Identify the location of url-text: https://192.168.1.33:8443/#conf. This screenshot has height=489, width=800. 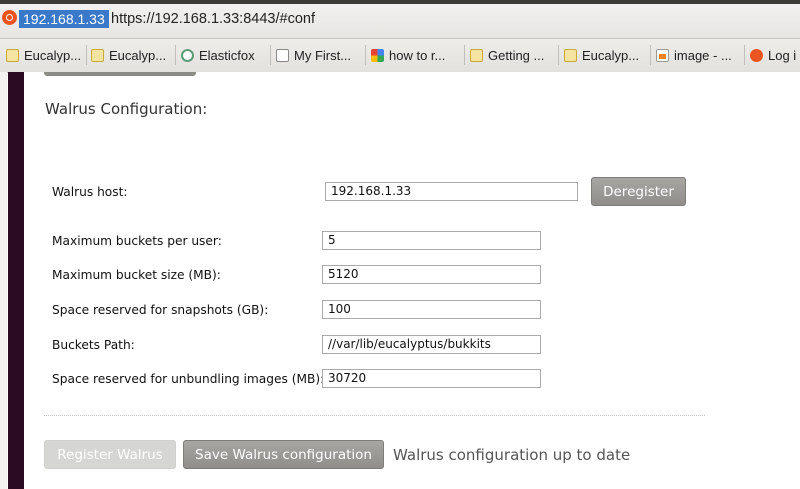
(213, 19).